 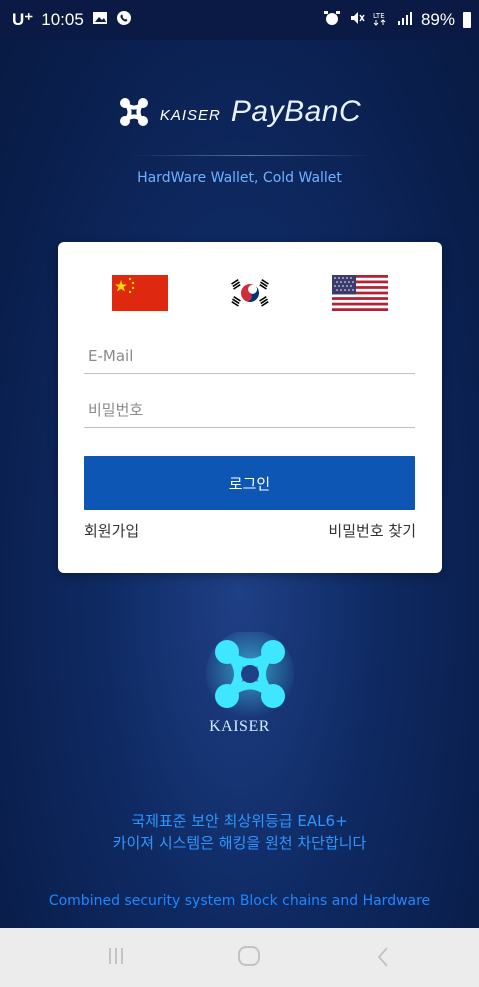 What do you see at coordinates (249, 958) in the screenshot?
I see `home-icon` at bounding box center [249, 958].